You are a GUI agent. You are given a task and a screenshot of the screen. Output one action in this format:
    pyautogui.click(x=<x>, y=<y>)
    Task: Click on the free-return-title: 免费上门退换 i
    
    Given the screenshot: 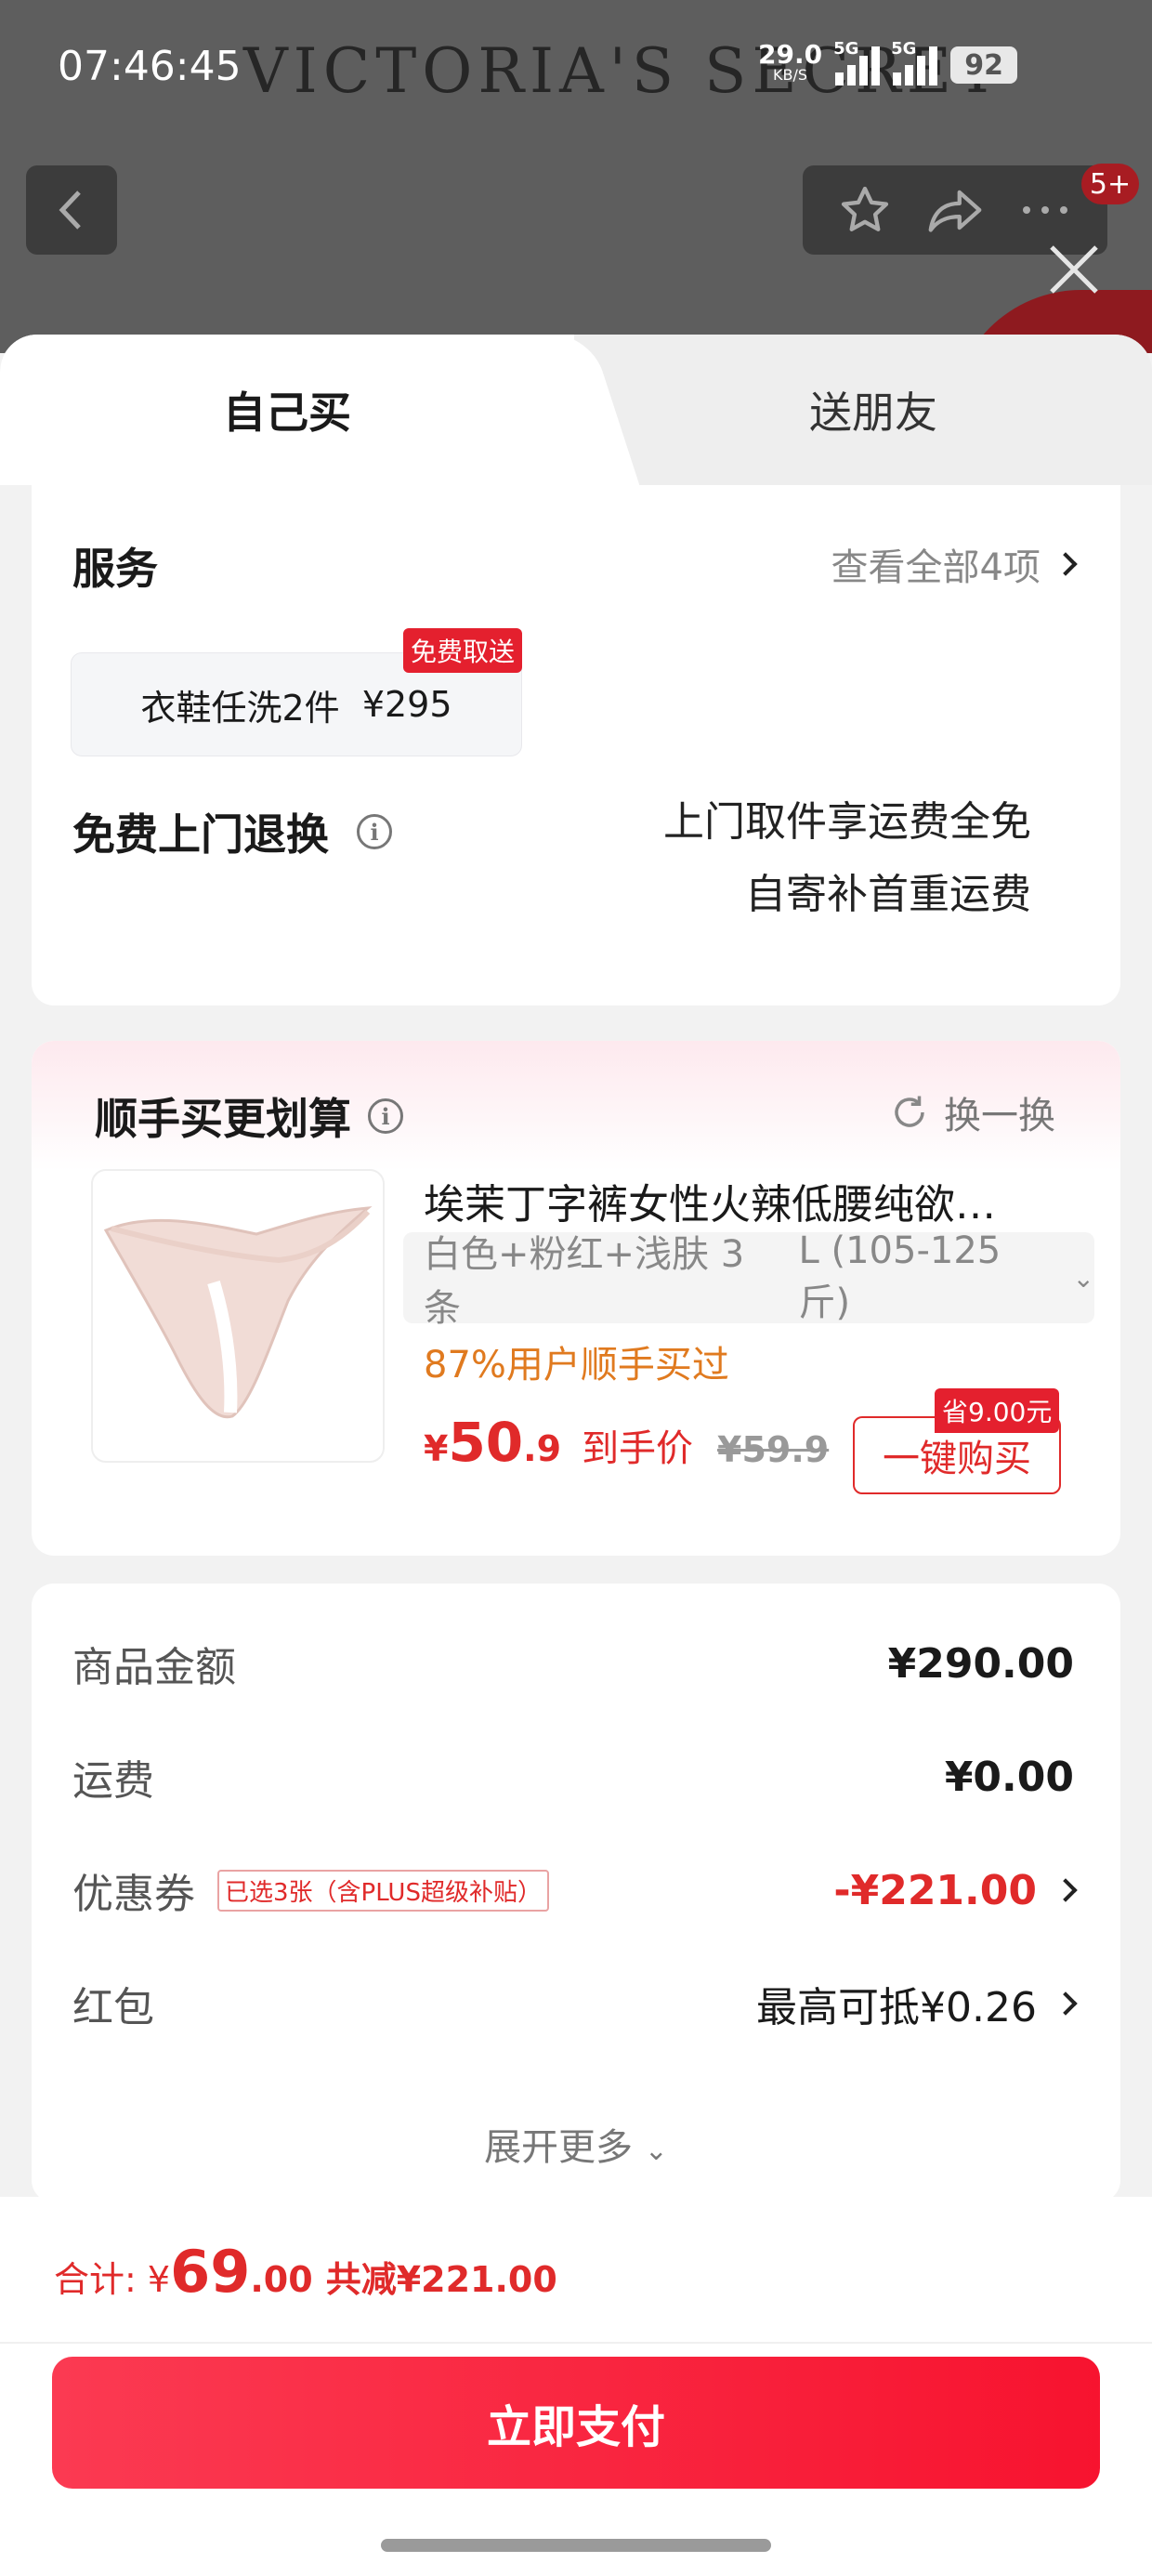 What is the action you would take?
    pyautogui.click(x=232, y=831)
    